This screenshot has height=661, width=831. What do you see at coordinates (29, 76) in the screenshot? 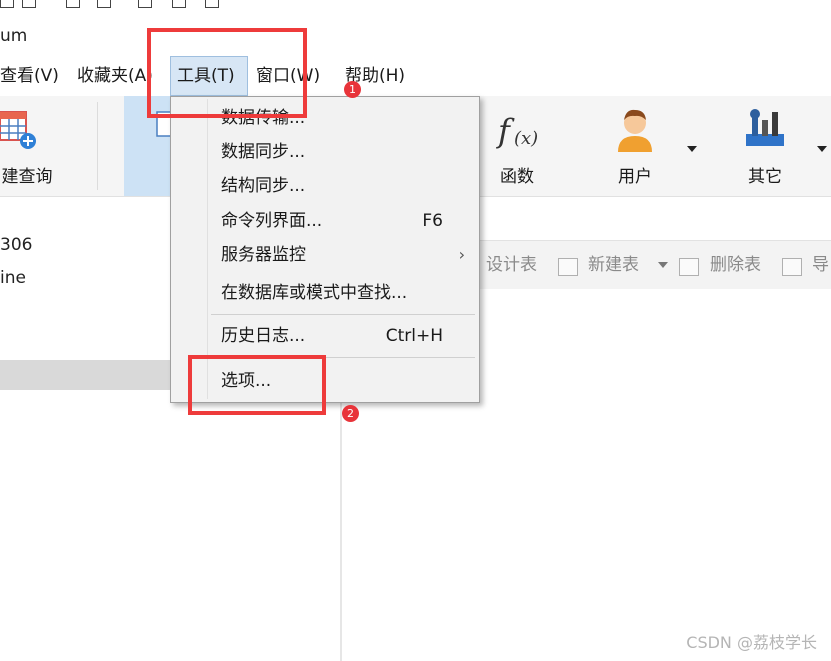
I see `menu-view: 查看(V)` at bounding box center [29, 76].